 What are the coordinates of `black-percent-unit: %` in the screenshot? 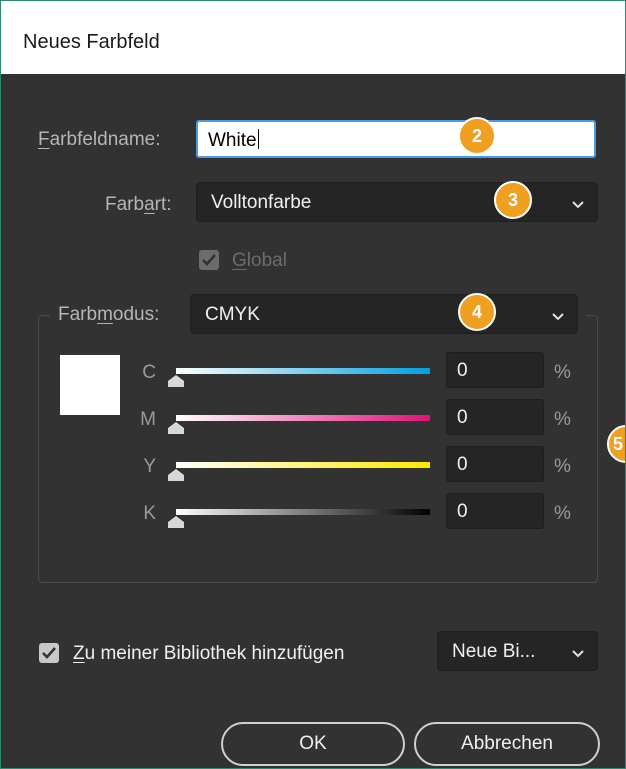 It's located at (562, 513).